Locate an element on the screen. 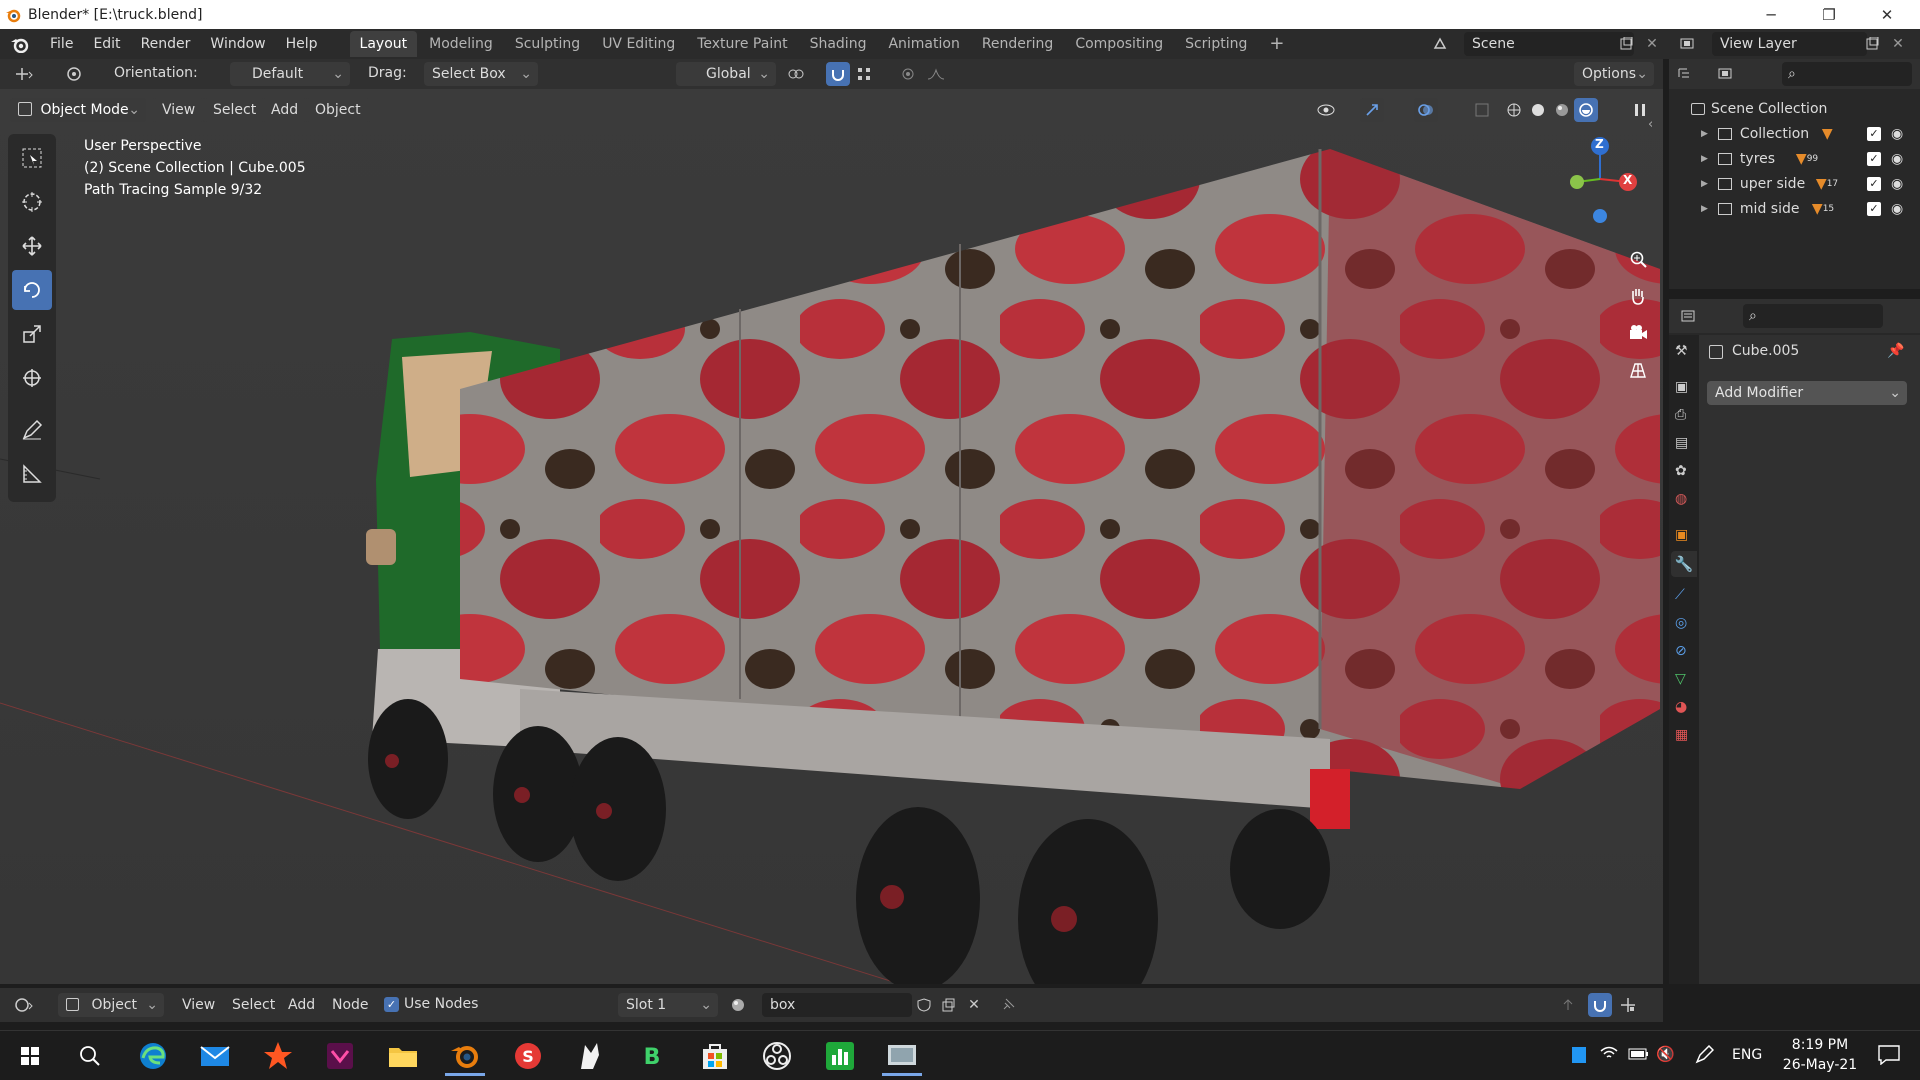 The height and width of the screenshot is (1080, 1920). windows-start-icon is located at coordinates (30, 1056).